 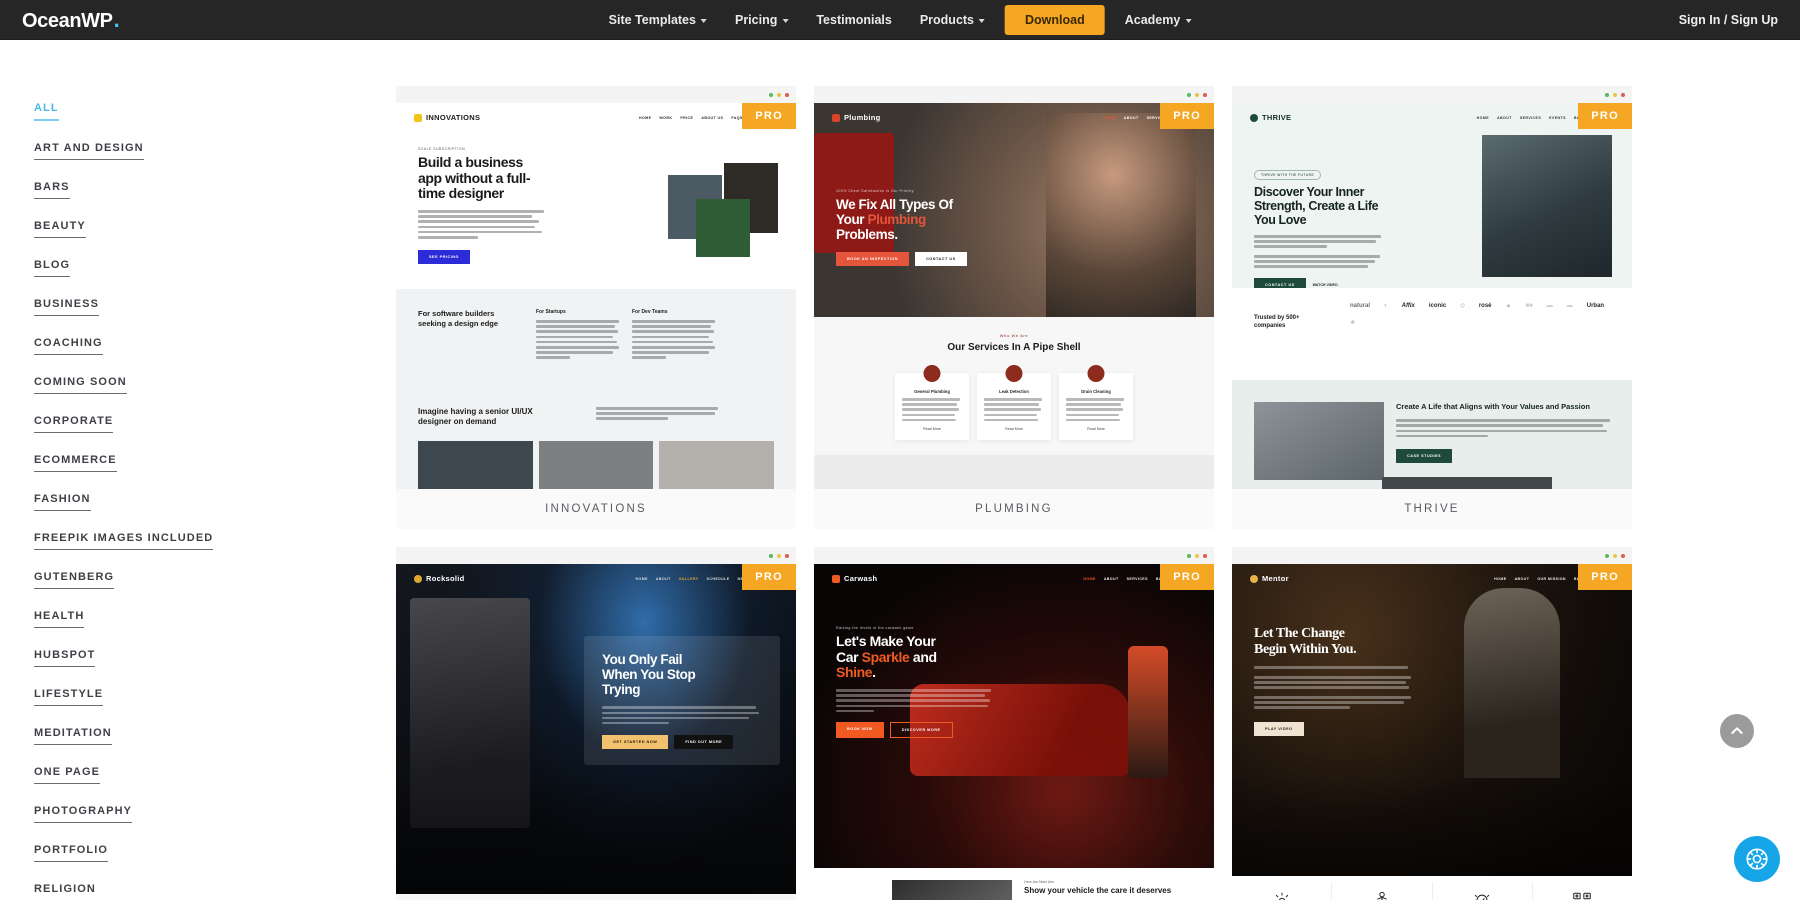 I want to click on preview-cta-secondary: CONTACT US, so click(x=941, y=259).